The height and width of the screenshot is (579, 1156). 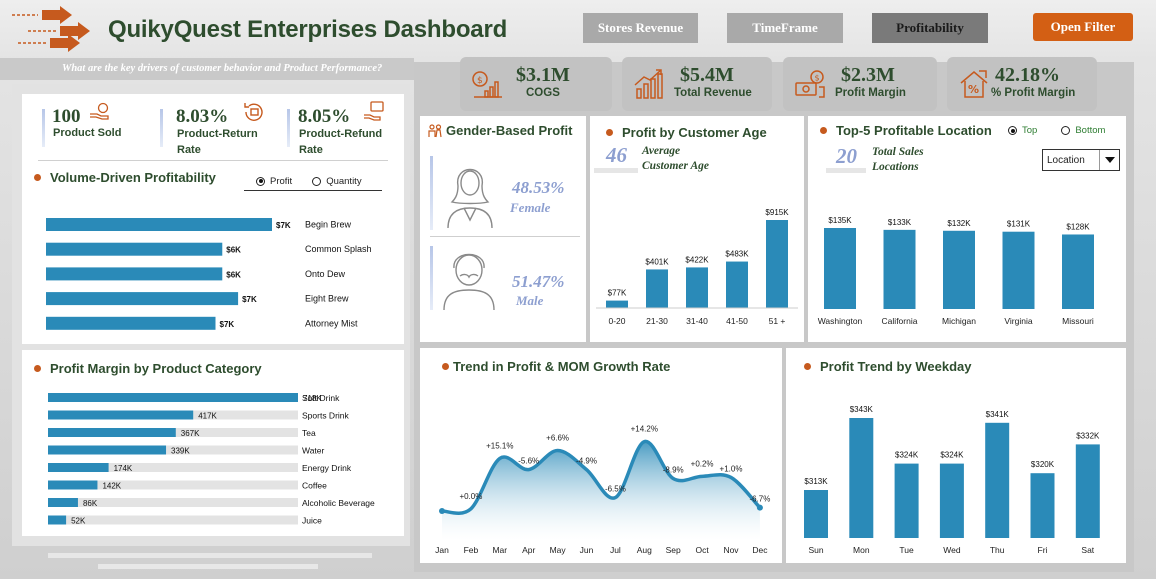 What do you see at coordinates (1043, 550) in the screenshot?
I see `weekday-axis-label: Fri` at bounding box center [1043, 550].